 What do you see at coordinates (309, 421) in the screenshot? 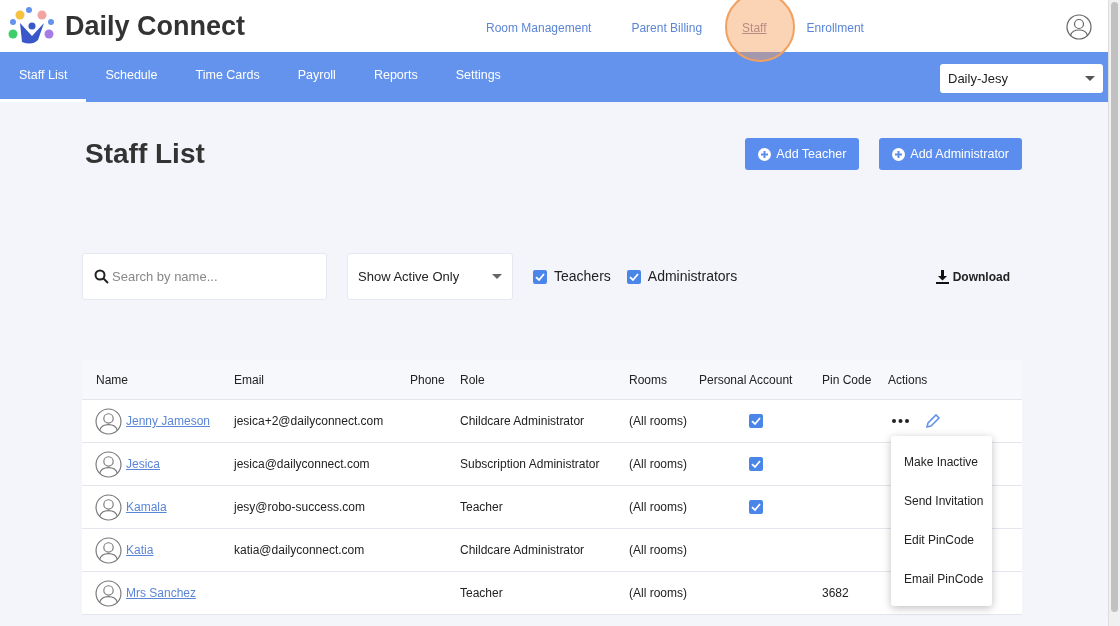
I see `table-cell: jesica+2@dailyconnect.com` at bounding box center [309, 421].